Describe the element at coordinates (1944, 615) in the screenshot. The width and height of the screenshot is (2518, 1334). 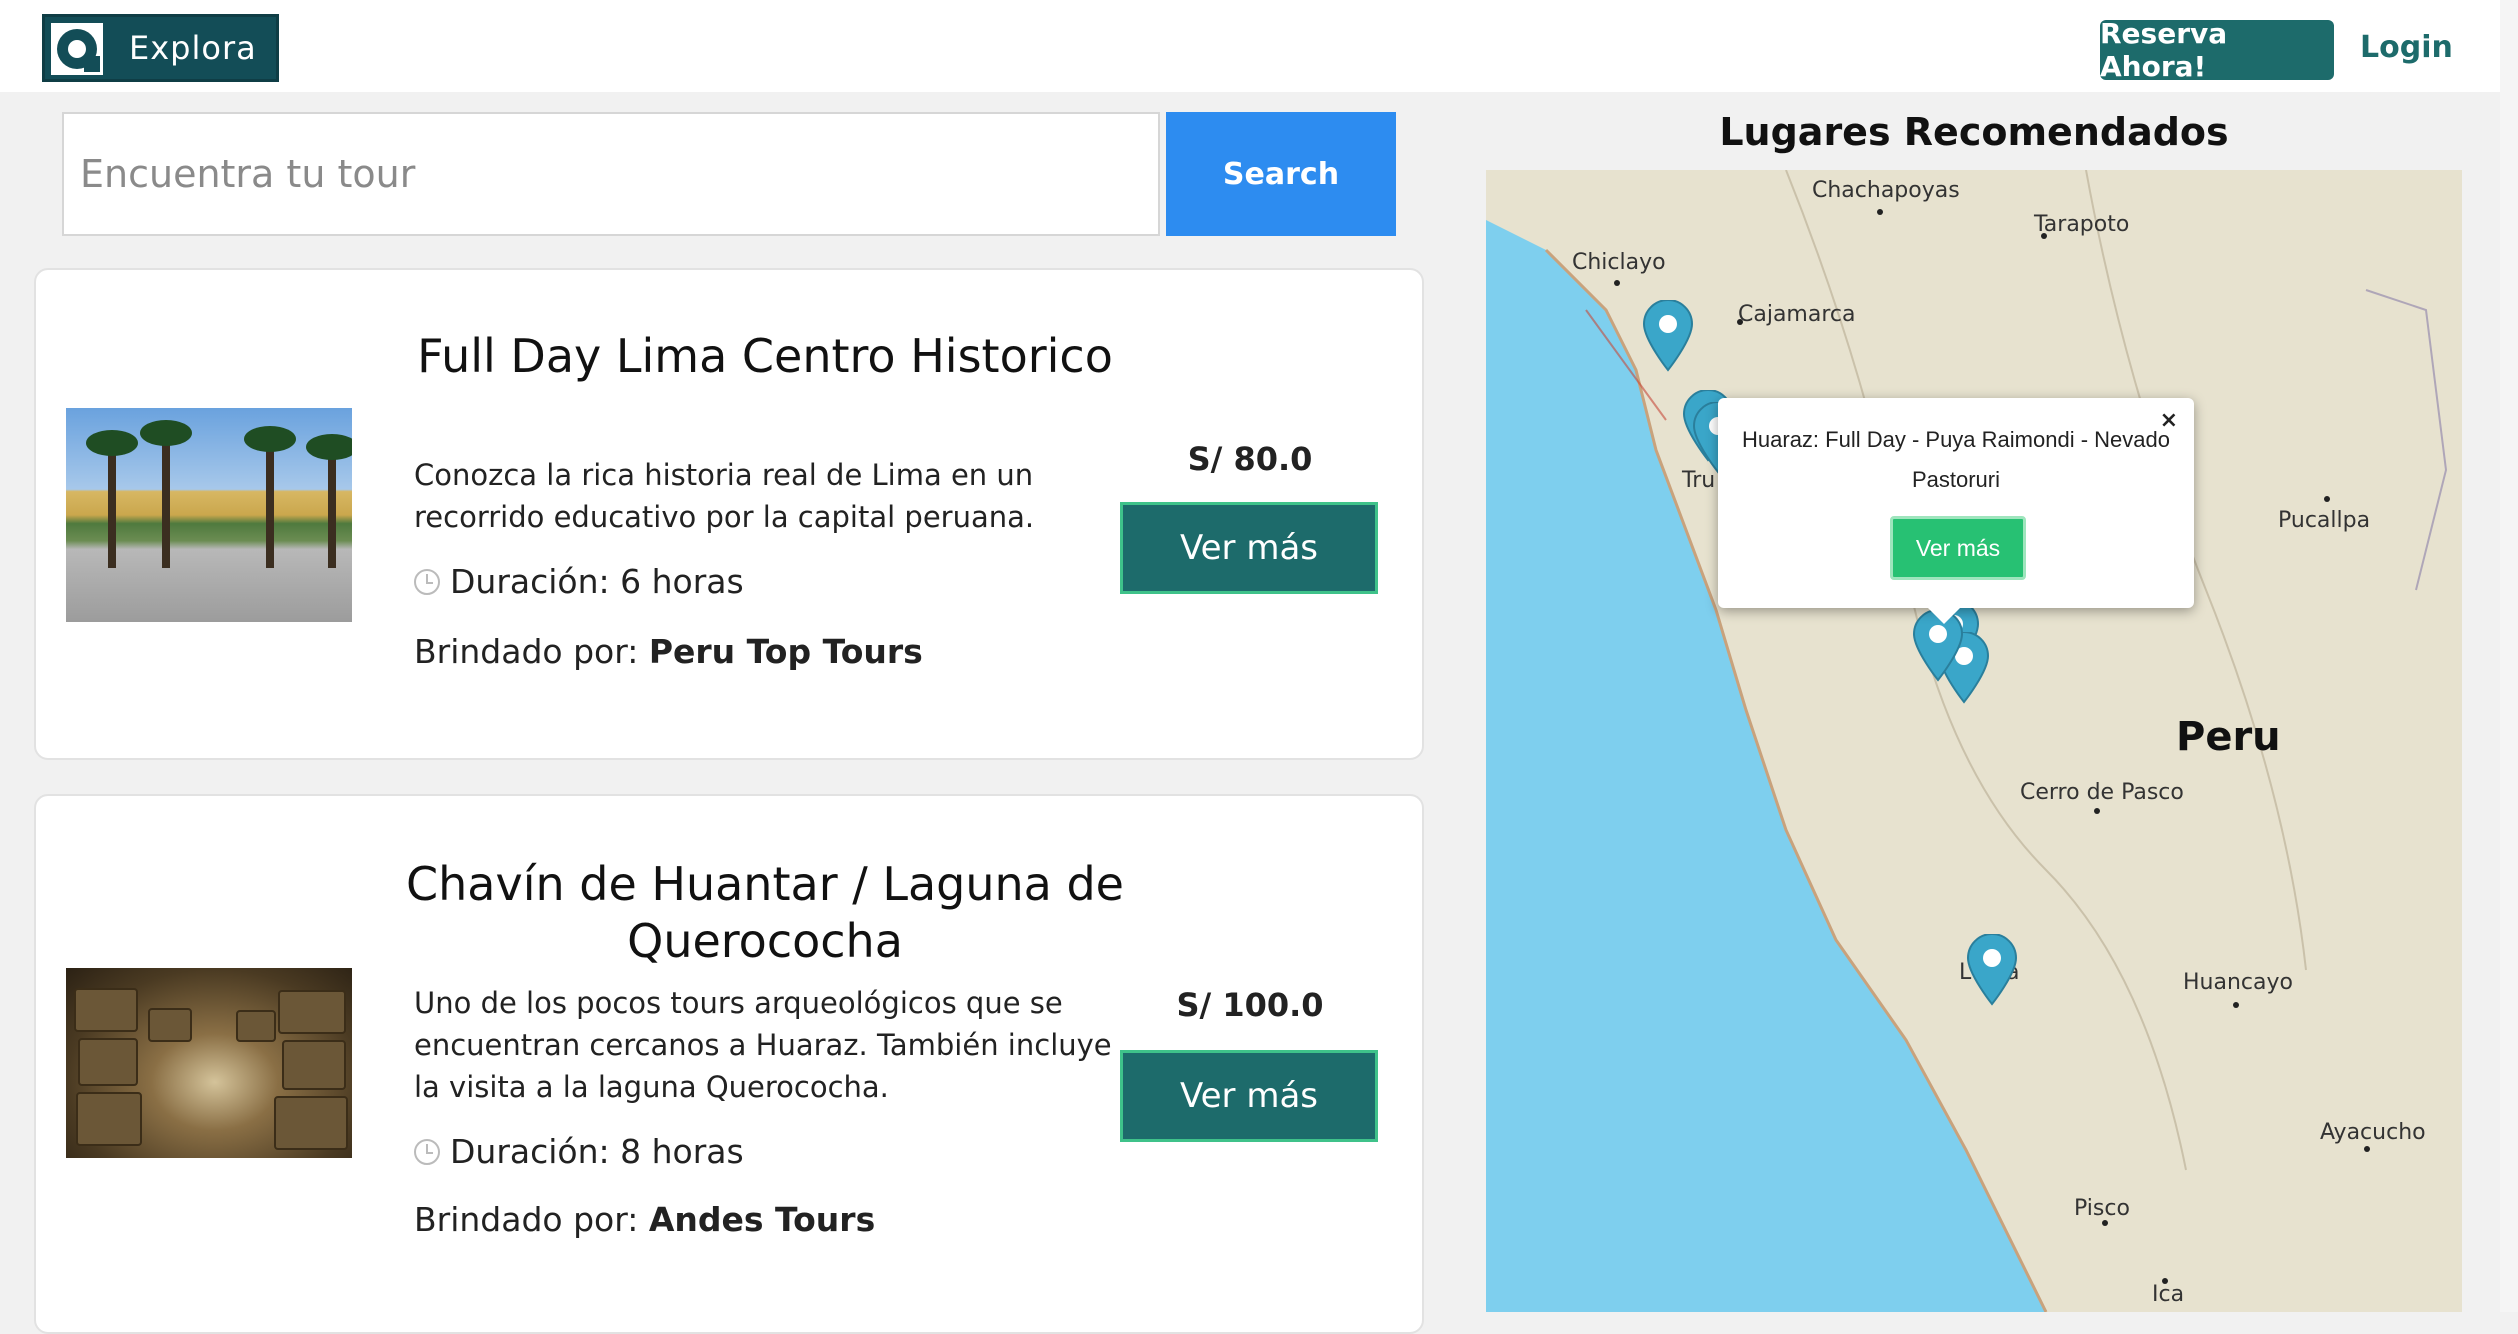
I see `popup-tip` at that location.